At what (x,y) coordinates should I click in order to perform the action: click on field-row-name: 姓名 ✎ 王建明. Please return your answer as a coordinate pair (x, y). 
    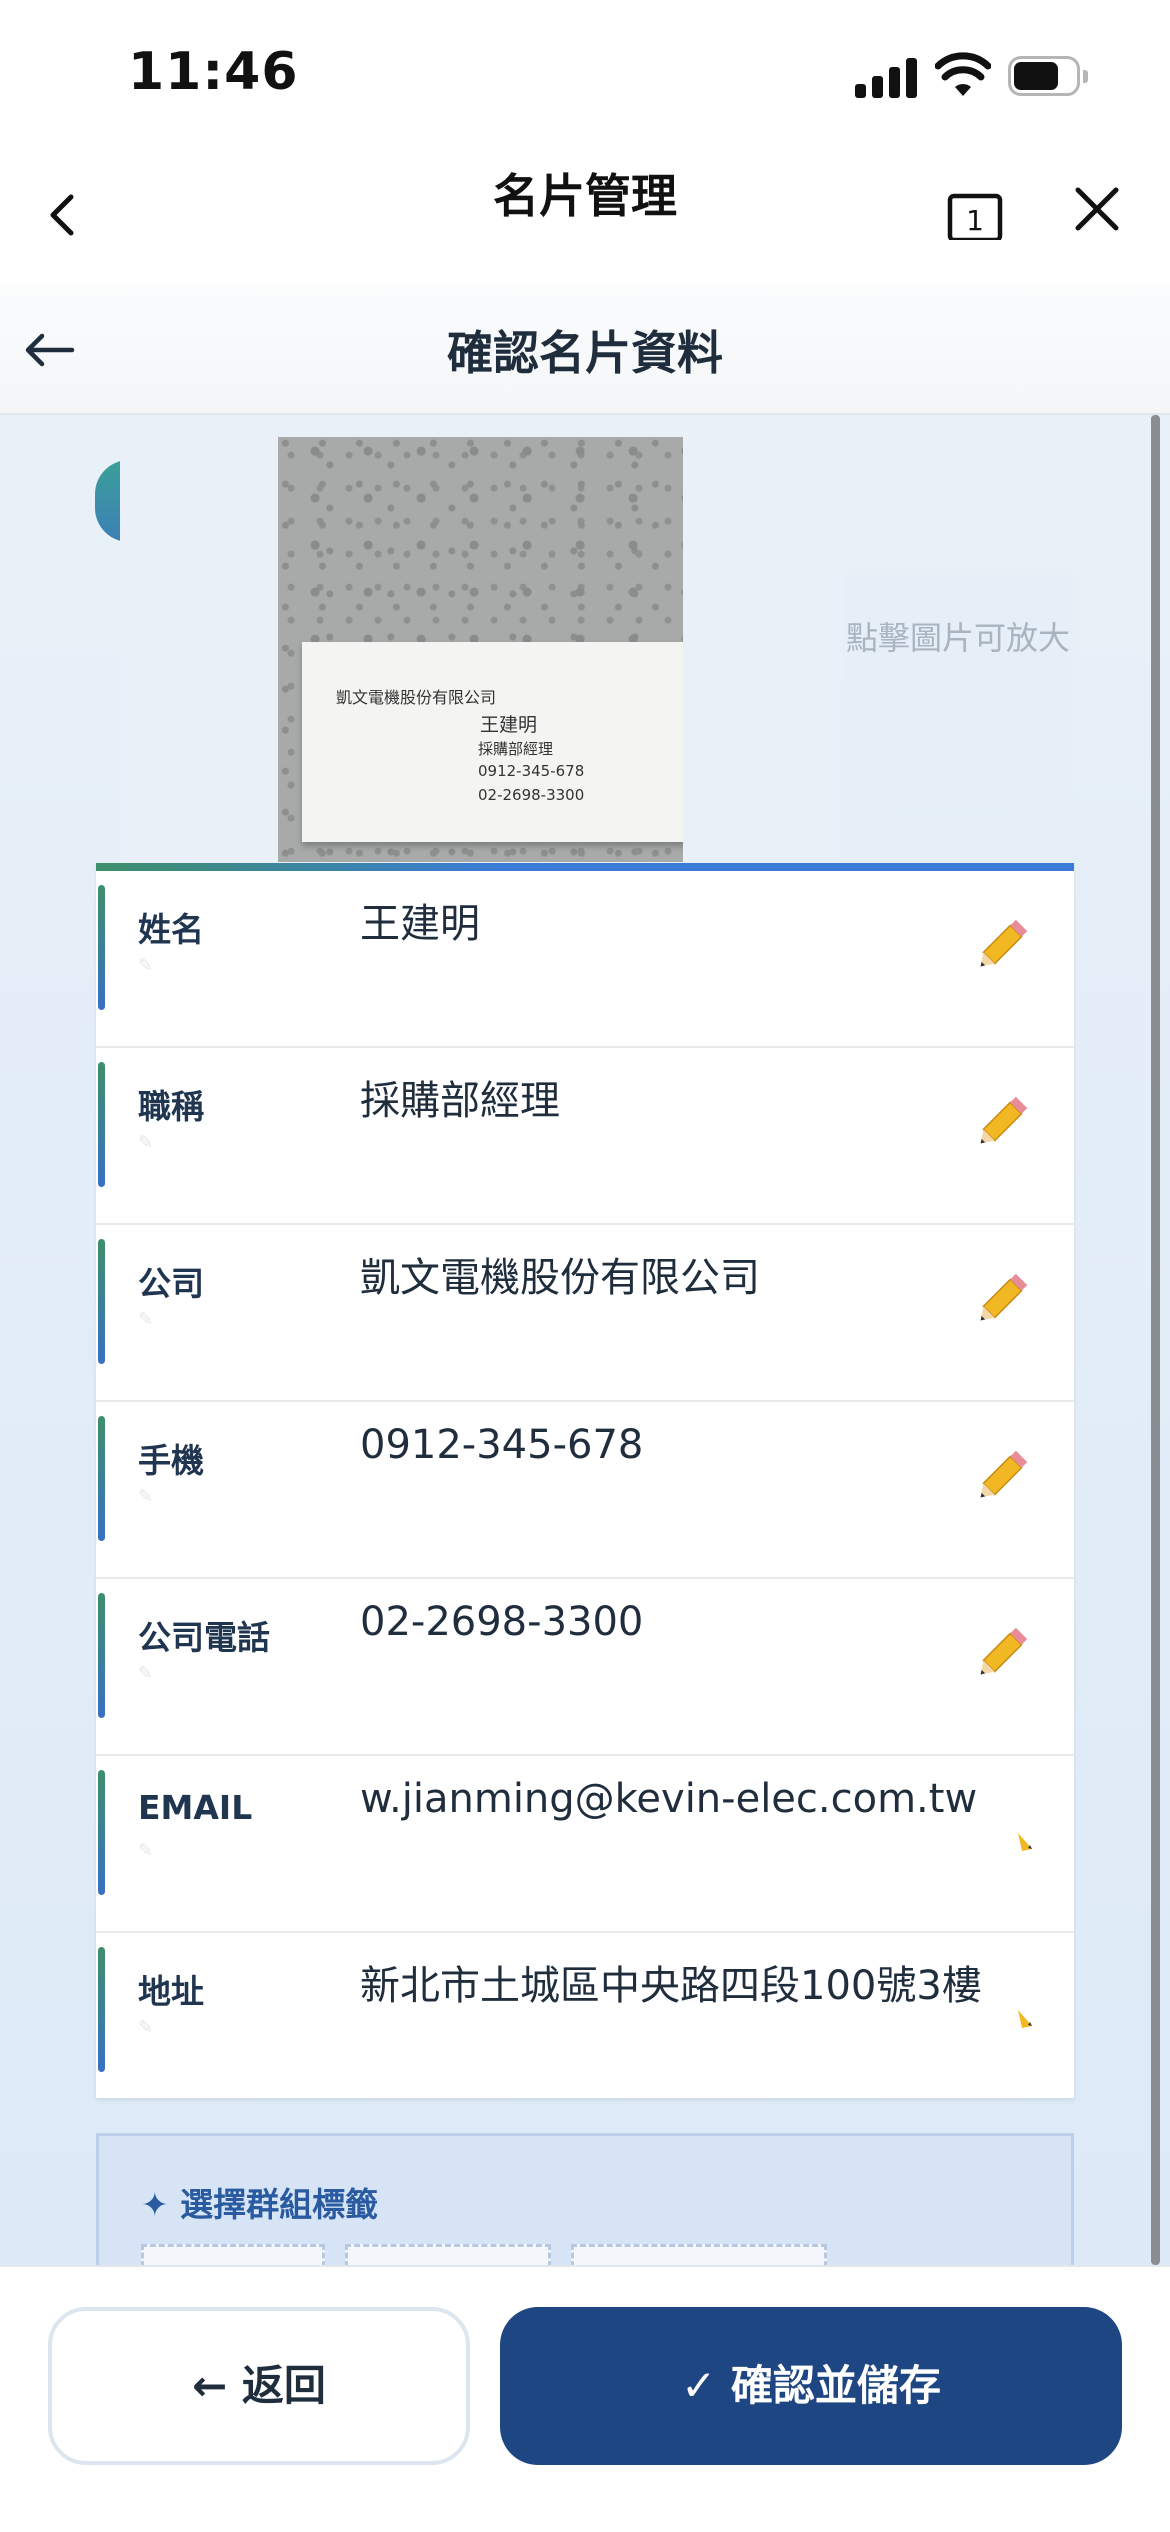
    Looking at the image, I should click on (585, 959).